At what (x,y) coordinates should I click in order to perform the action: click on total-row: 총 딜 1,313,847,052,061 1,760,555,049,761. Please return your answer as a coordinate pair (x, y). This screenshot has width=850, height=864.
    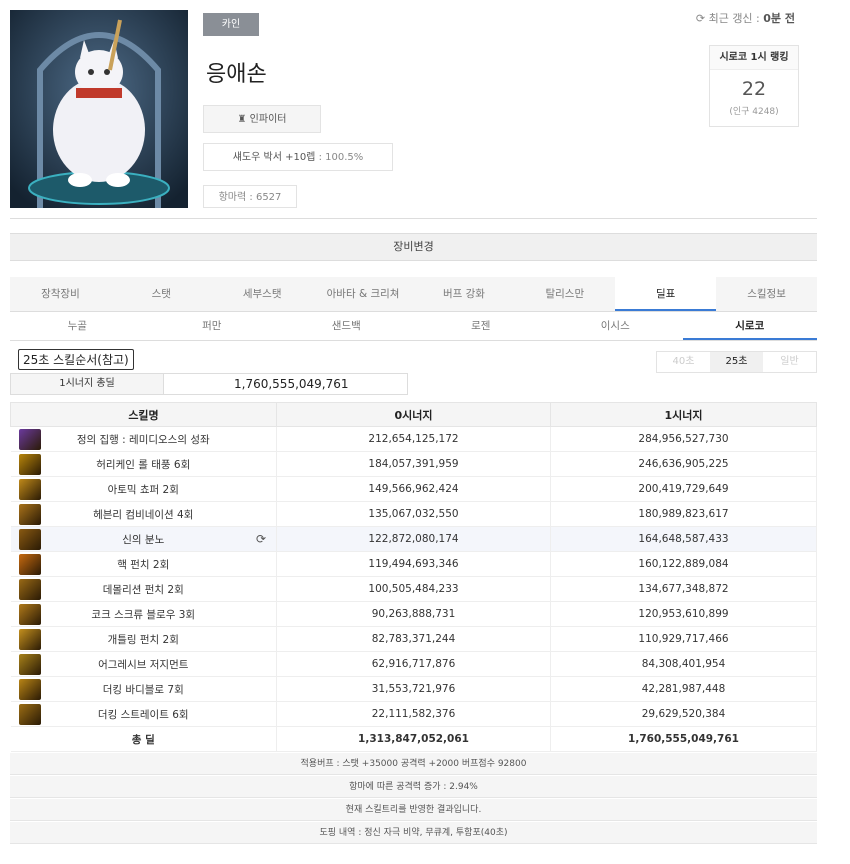
    Looking at the image, I should click on (413, 739).